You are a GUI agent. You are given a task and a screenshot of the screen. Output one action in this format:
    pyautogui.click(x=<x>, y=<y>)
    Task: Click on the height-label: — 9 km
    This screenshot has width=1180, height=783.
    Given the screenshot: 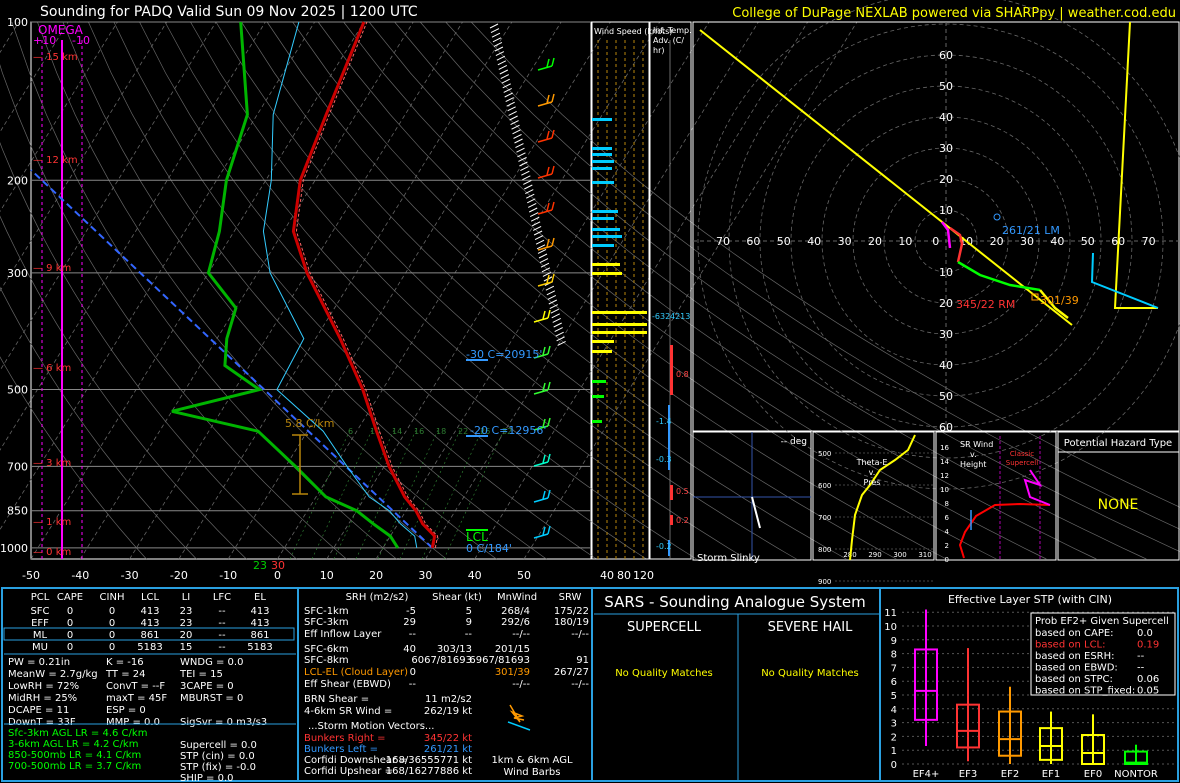 What is the action you would take?
    pyautogui.click(x=52, y=268)
    